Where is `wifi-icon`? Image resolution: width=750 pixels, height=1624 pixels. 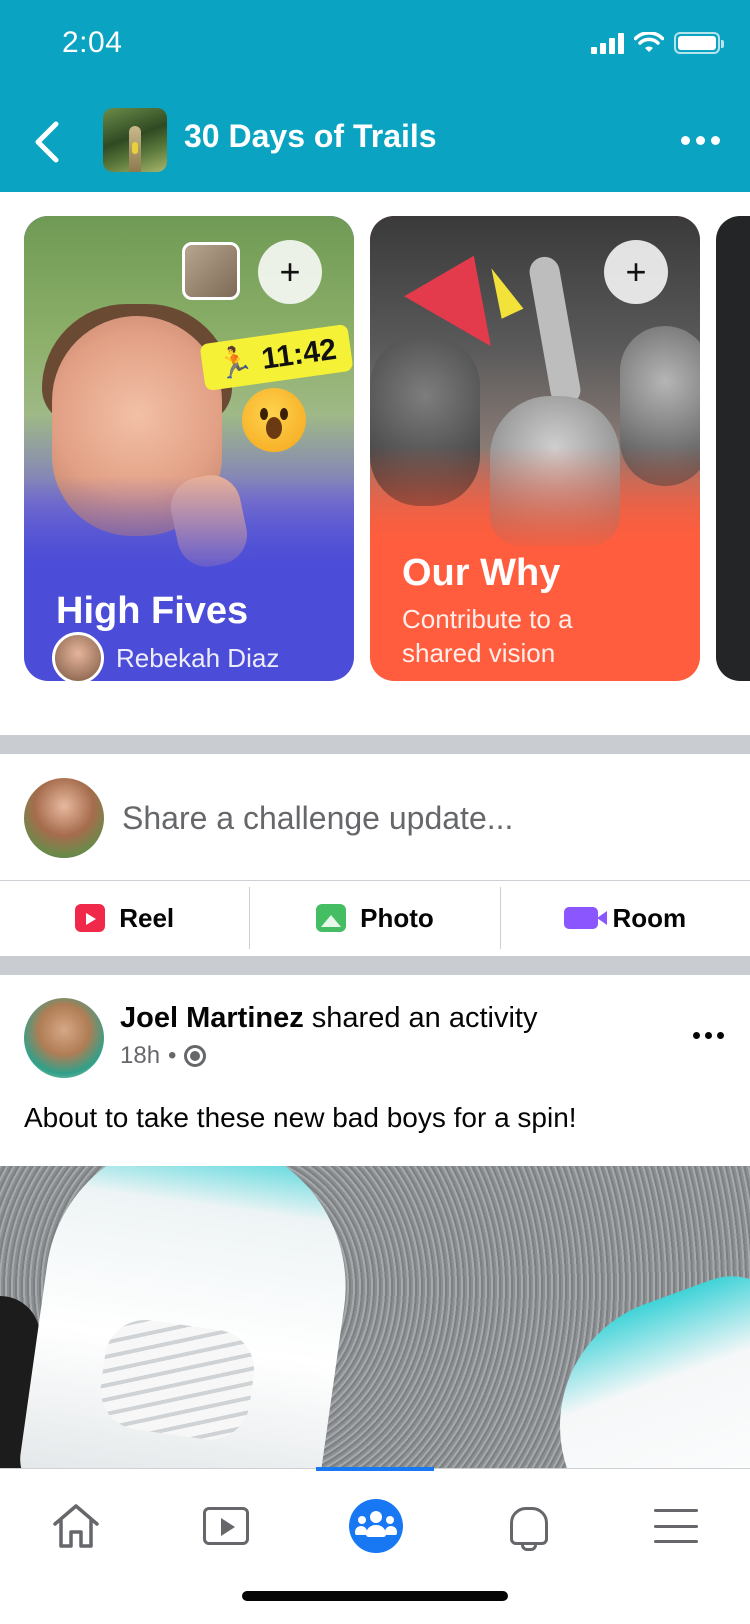 wifi-icon is located at coordinates (649, 42).